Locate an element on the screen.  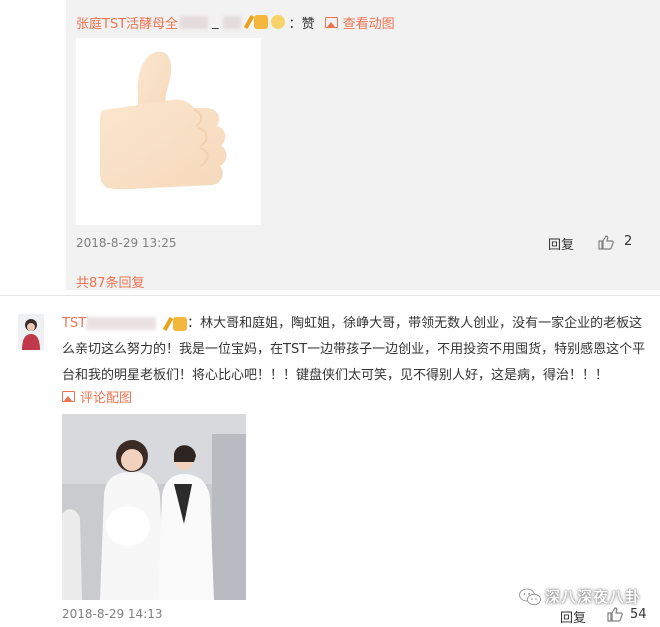
photo-image is located at coordinates (154, 507).